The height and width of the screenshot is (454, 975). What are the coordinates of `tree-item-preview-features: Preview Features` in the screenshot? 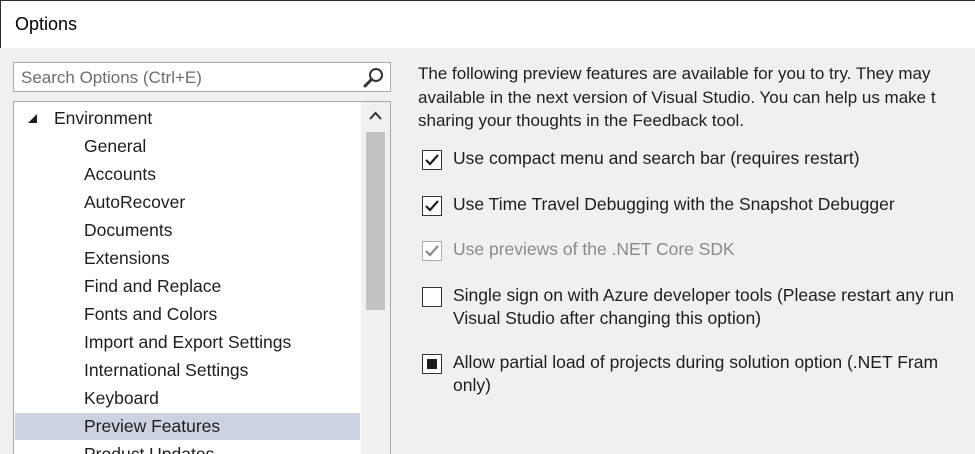 It's located at (187, 426).